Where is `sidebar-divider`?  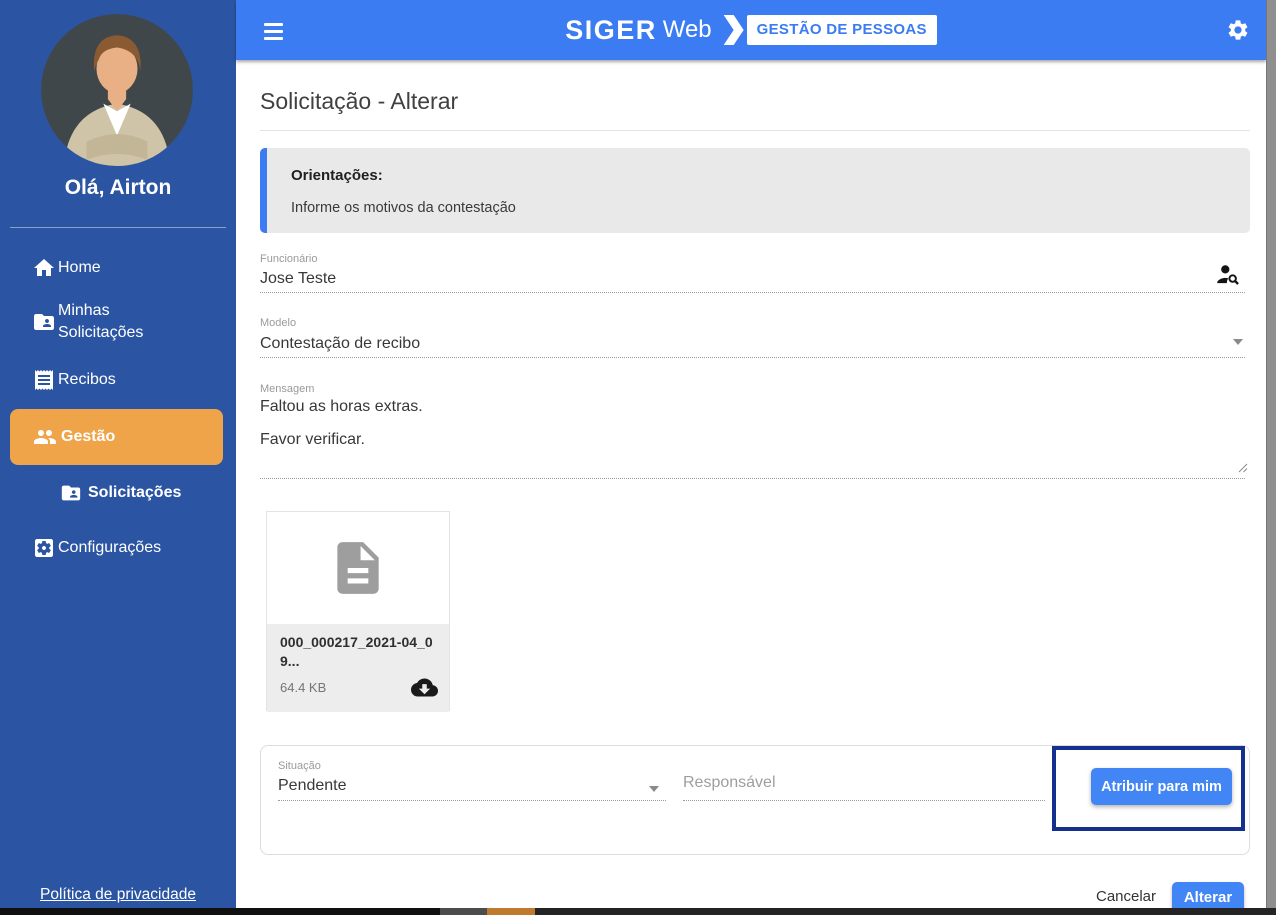
sidebar-divider is located at coordinates (118, 227).